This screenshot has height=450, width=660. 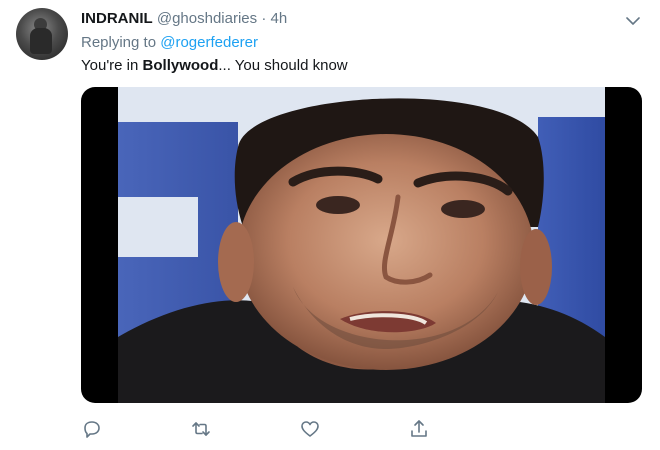 I want to click on tweet-header: INDRANIL @ghoshdiaries · 4h, so click(x=184, y=19).